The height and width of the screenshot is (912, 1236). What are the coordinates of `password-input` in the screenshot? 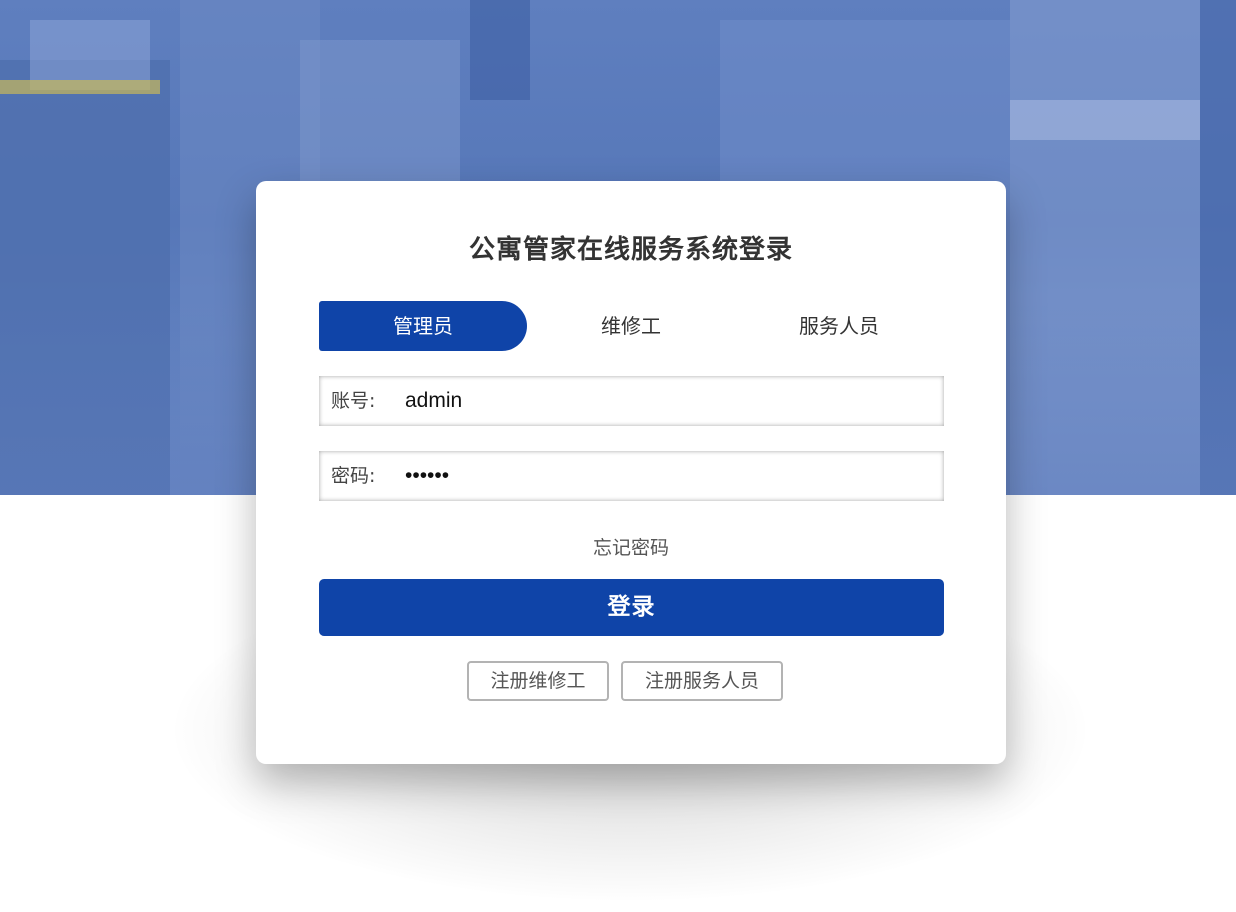 It's located at (665, 476).